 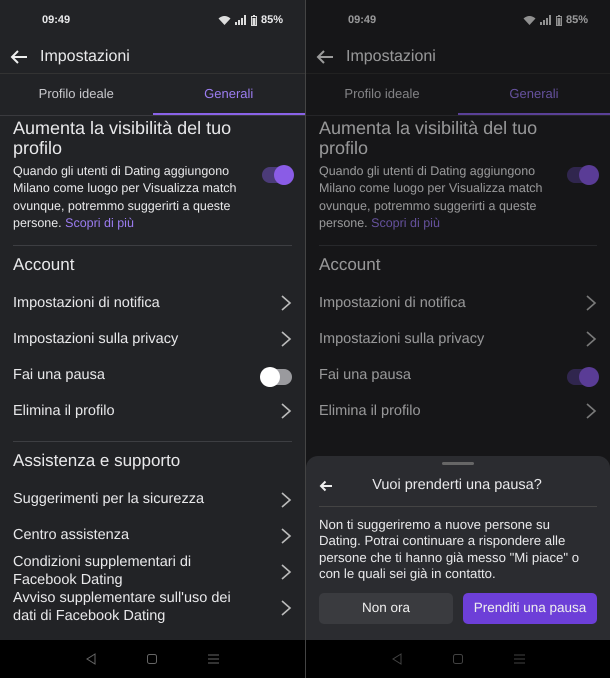 I want to click on menu-item: Suggerimenti per la sicurezza, so click(x=108, y=500).